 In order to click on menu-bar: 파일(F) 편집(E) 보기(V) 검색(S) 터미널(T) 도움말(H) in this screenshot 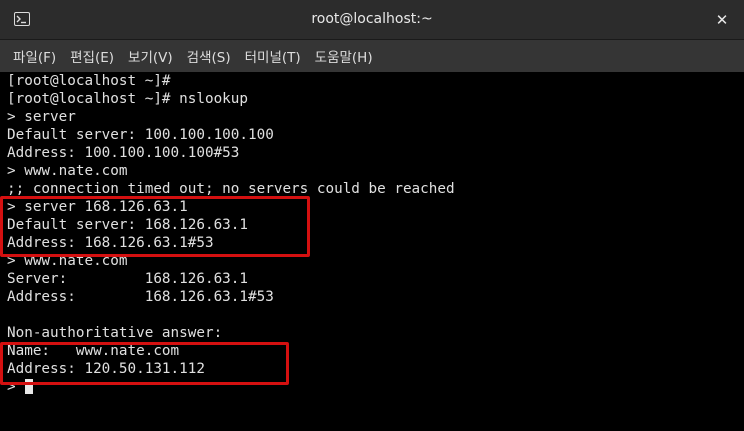, I will do `click(372, 56)`.